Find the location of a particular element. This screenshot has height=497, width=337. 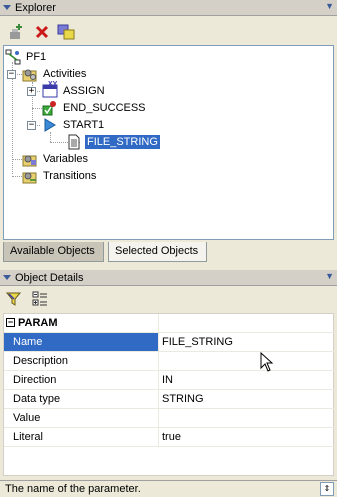

status-text: The name of the parameter. is located at coordinates (73, 489).